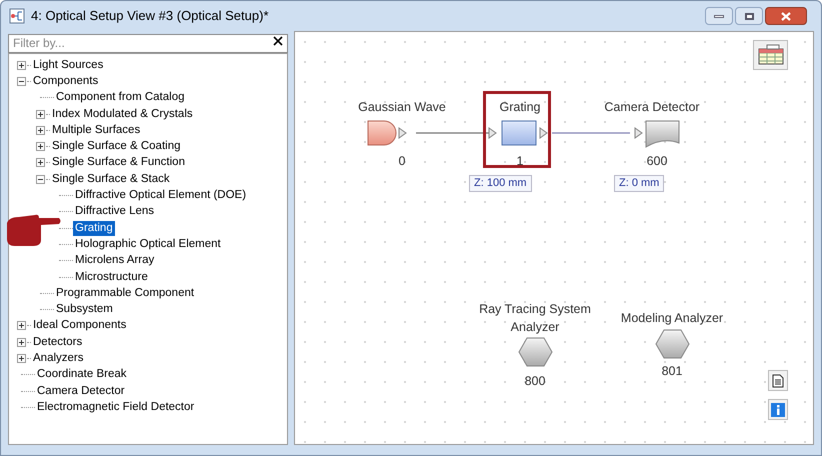 This screenshot has height=456, width=822. Describe the element at coordinates (81, 374) in the screenshot. I see `tree-item: Coordinate Break` at that location.